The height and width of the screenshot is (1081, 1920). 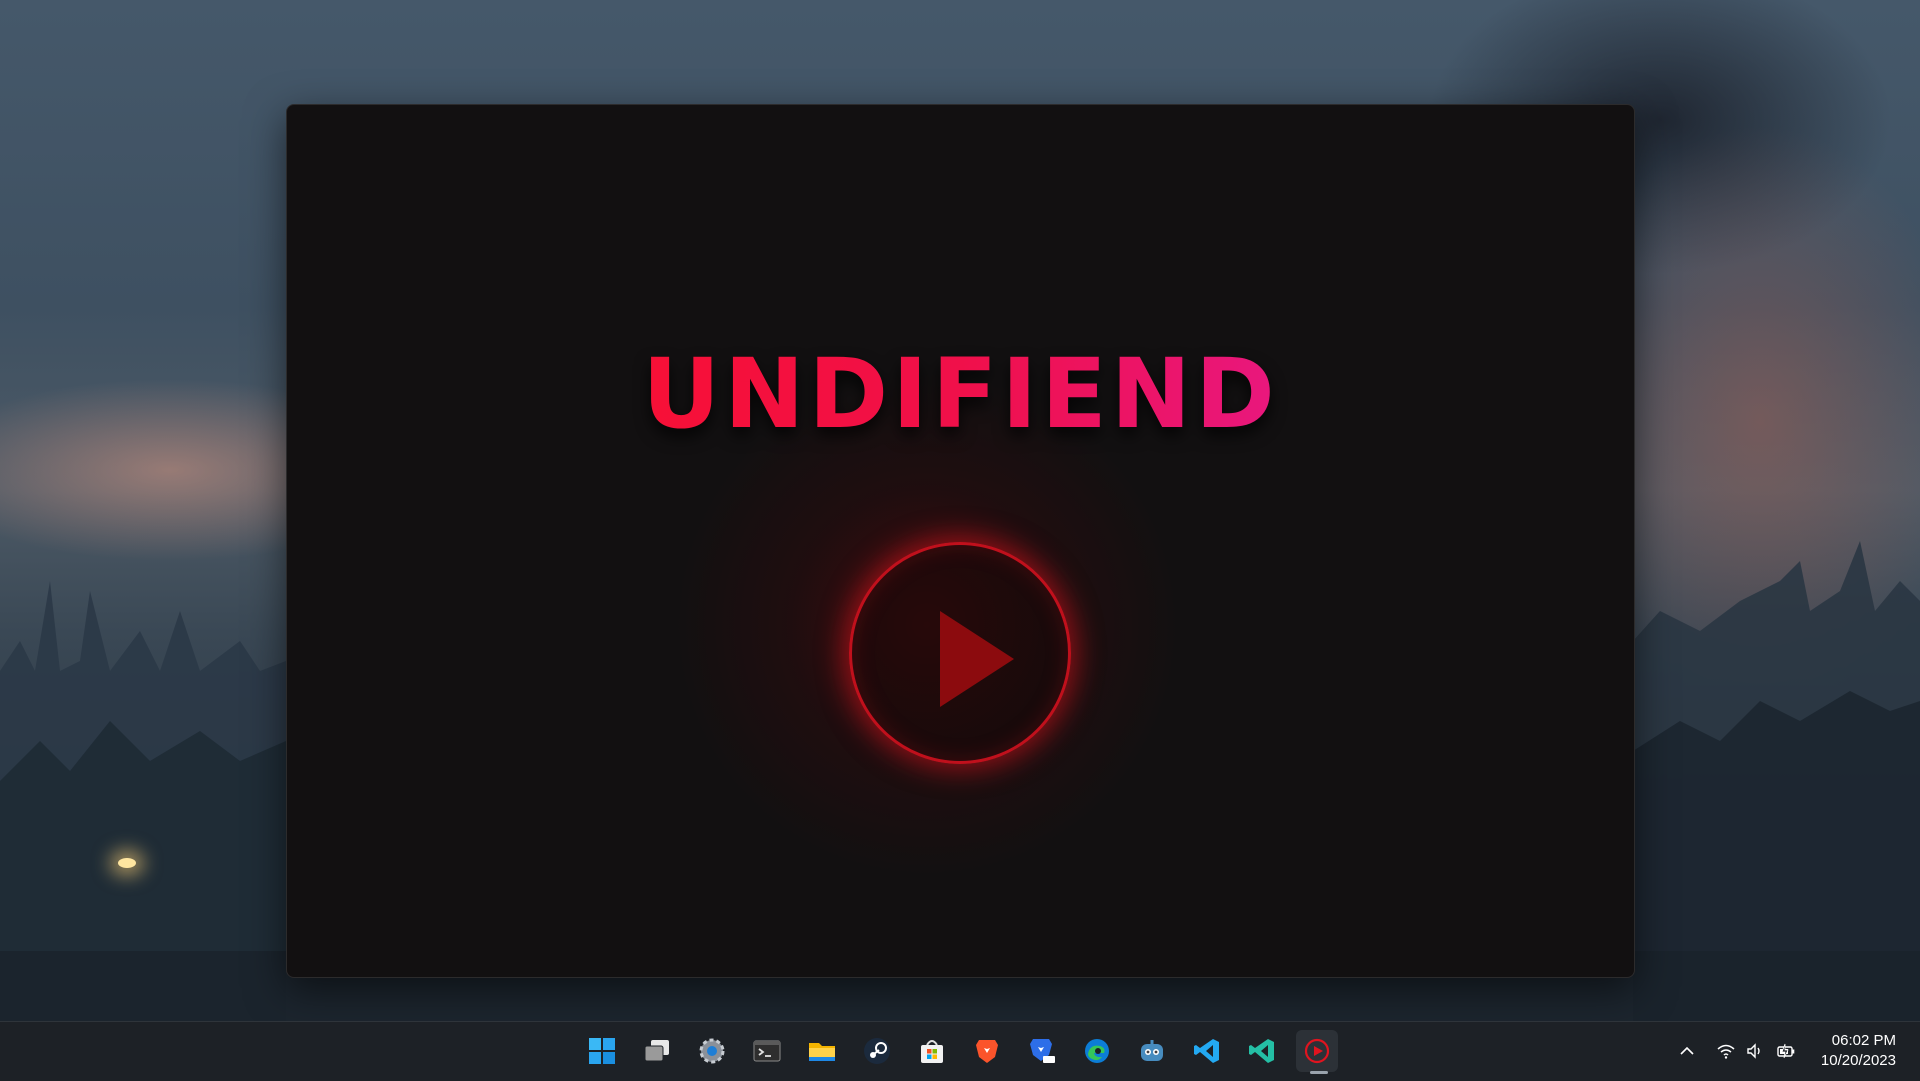 What do you see at coordinates (960, 1051) in the screenshot?
I see `taskbar: 06:02 PM 10/20/2023` at bounding box center [960, 1051].